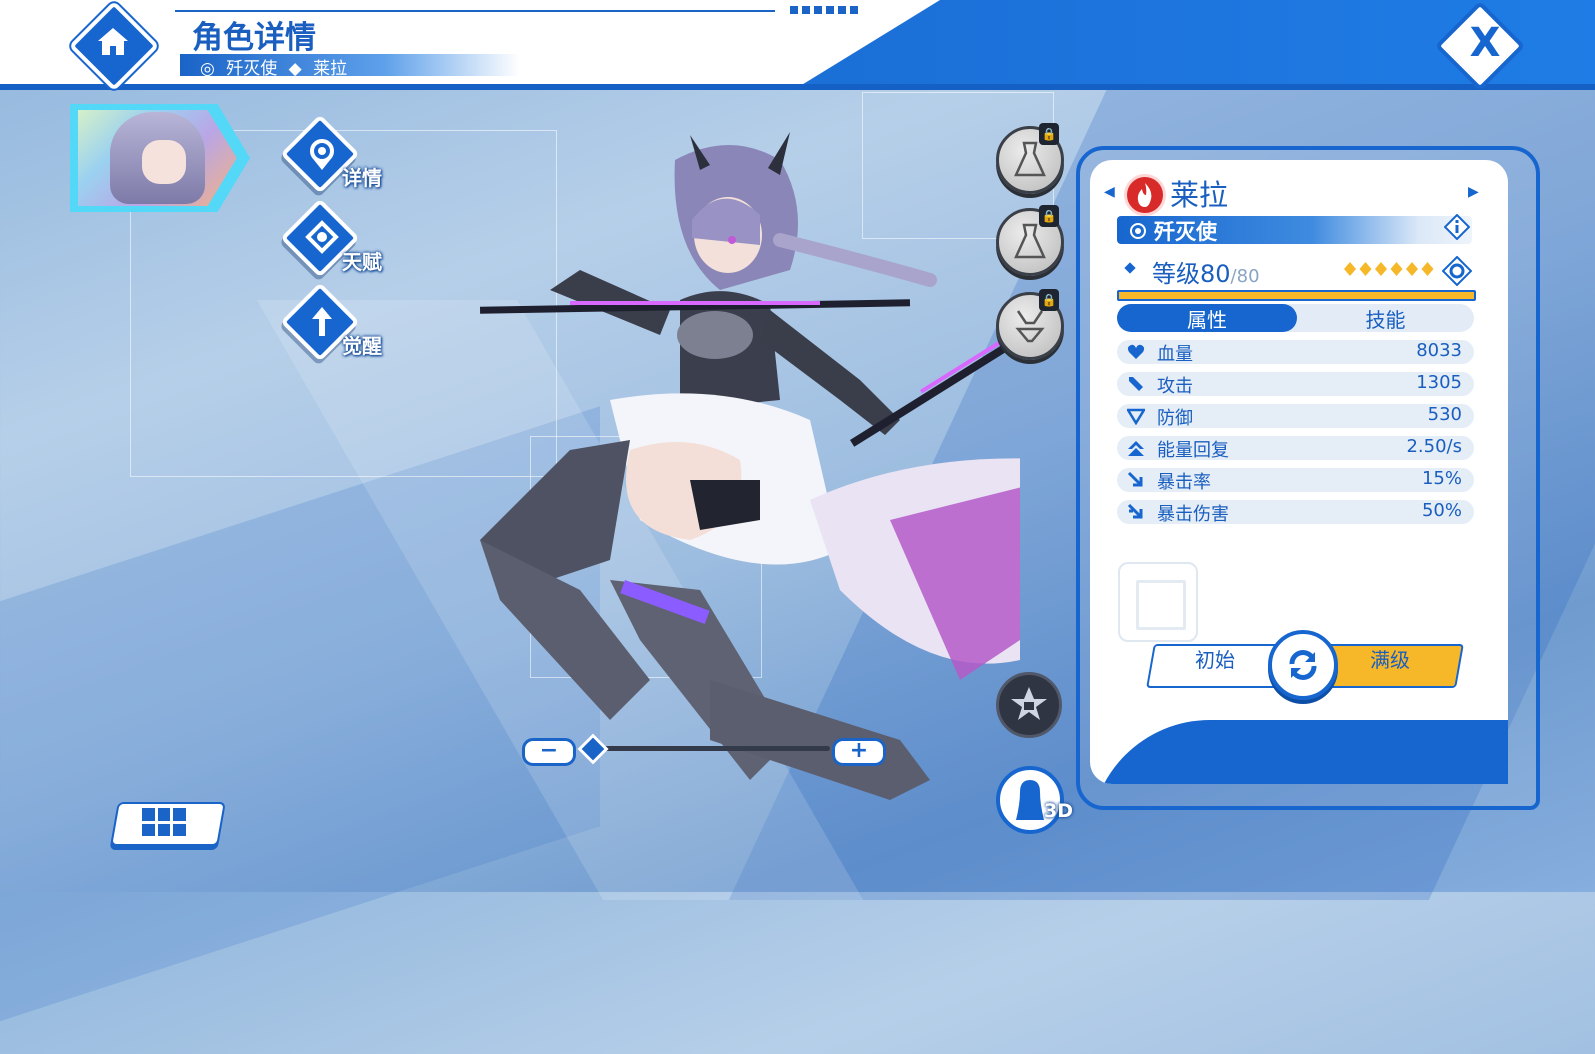 The height and width of the screenshot is (1054, 1595). Describe the element at coordinates (1193, 450) in the screenshot. I see `stat-label: 能量回复` at that location.